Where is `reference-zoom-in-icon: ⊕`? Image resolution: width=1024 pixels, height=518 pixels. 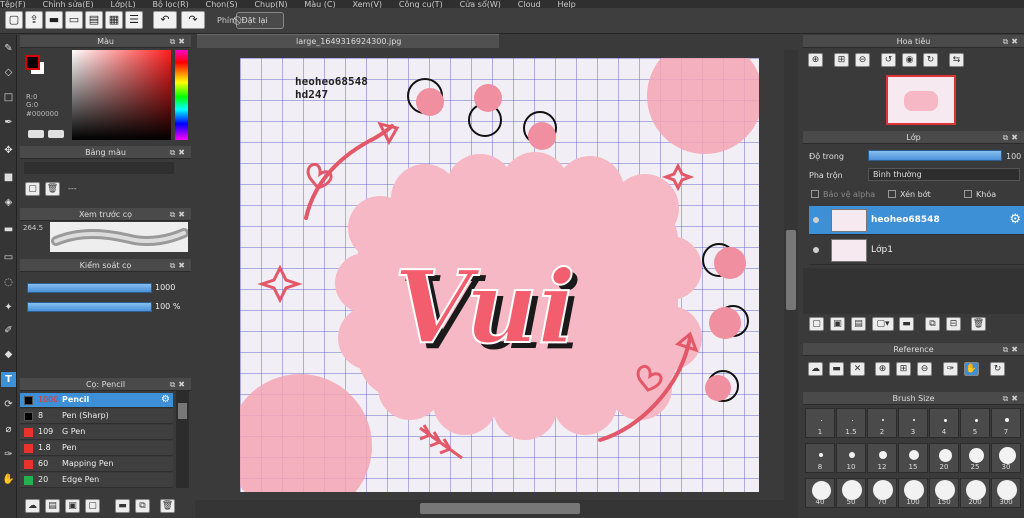
reference-zoom-in-icon: ⊕ is located at coordinates (882, 369).